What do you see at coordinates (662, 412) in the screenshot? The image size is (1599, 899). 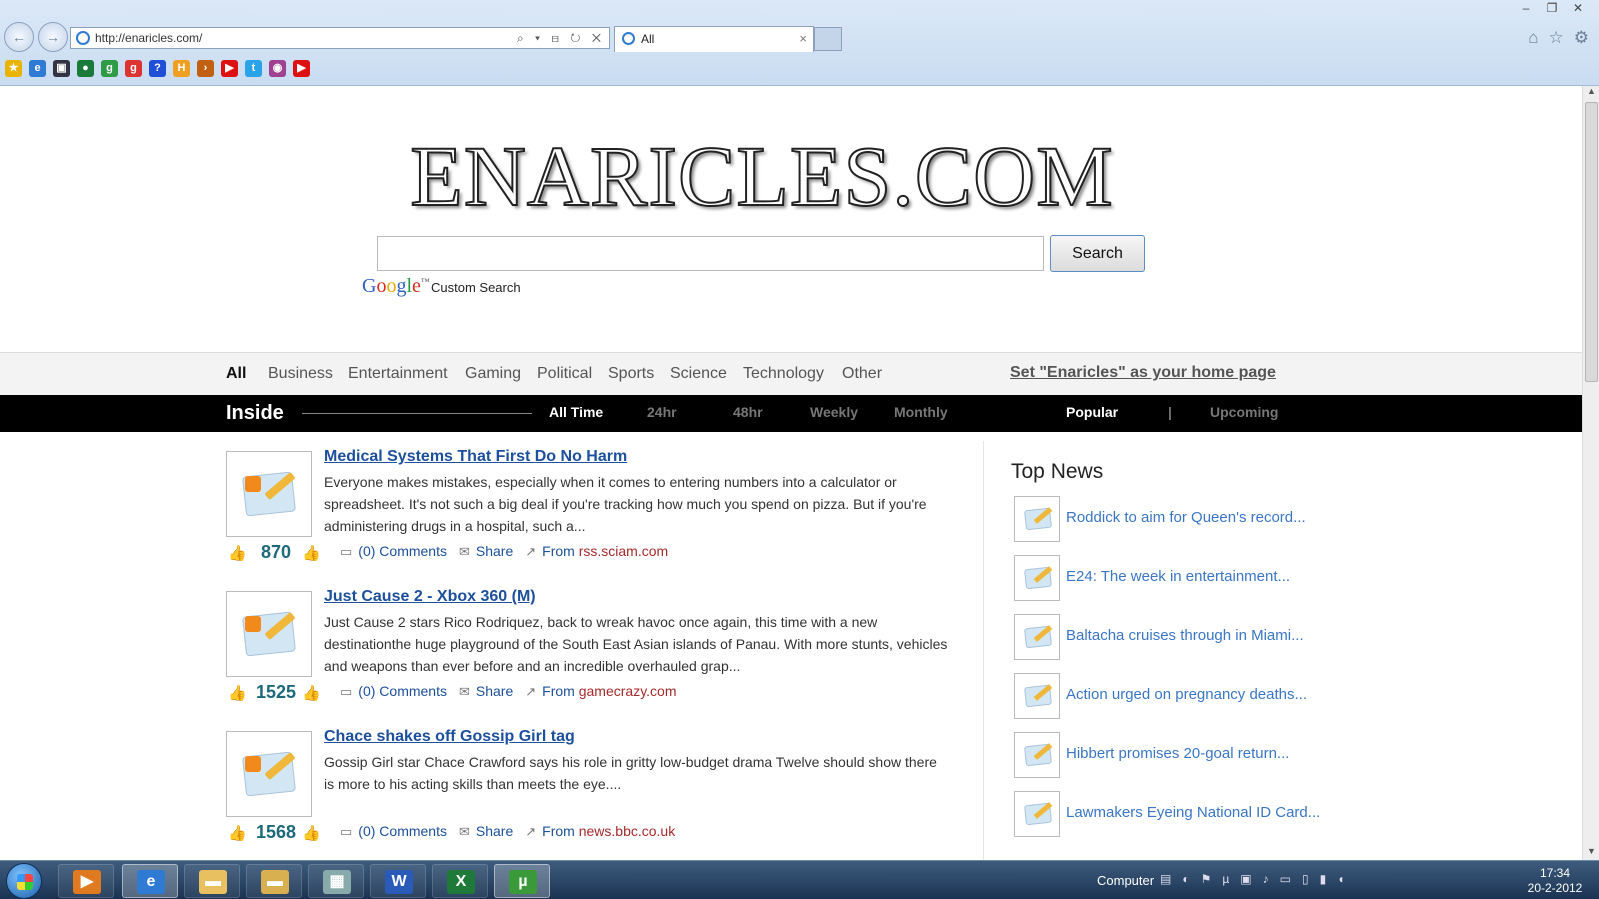 I see `timeframe-24hr: 24hr` at bounding box center [662, 412].